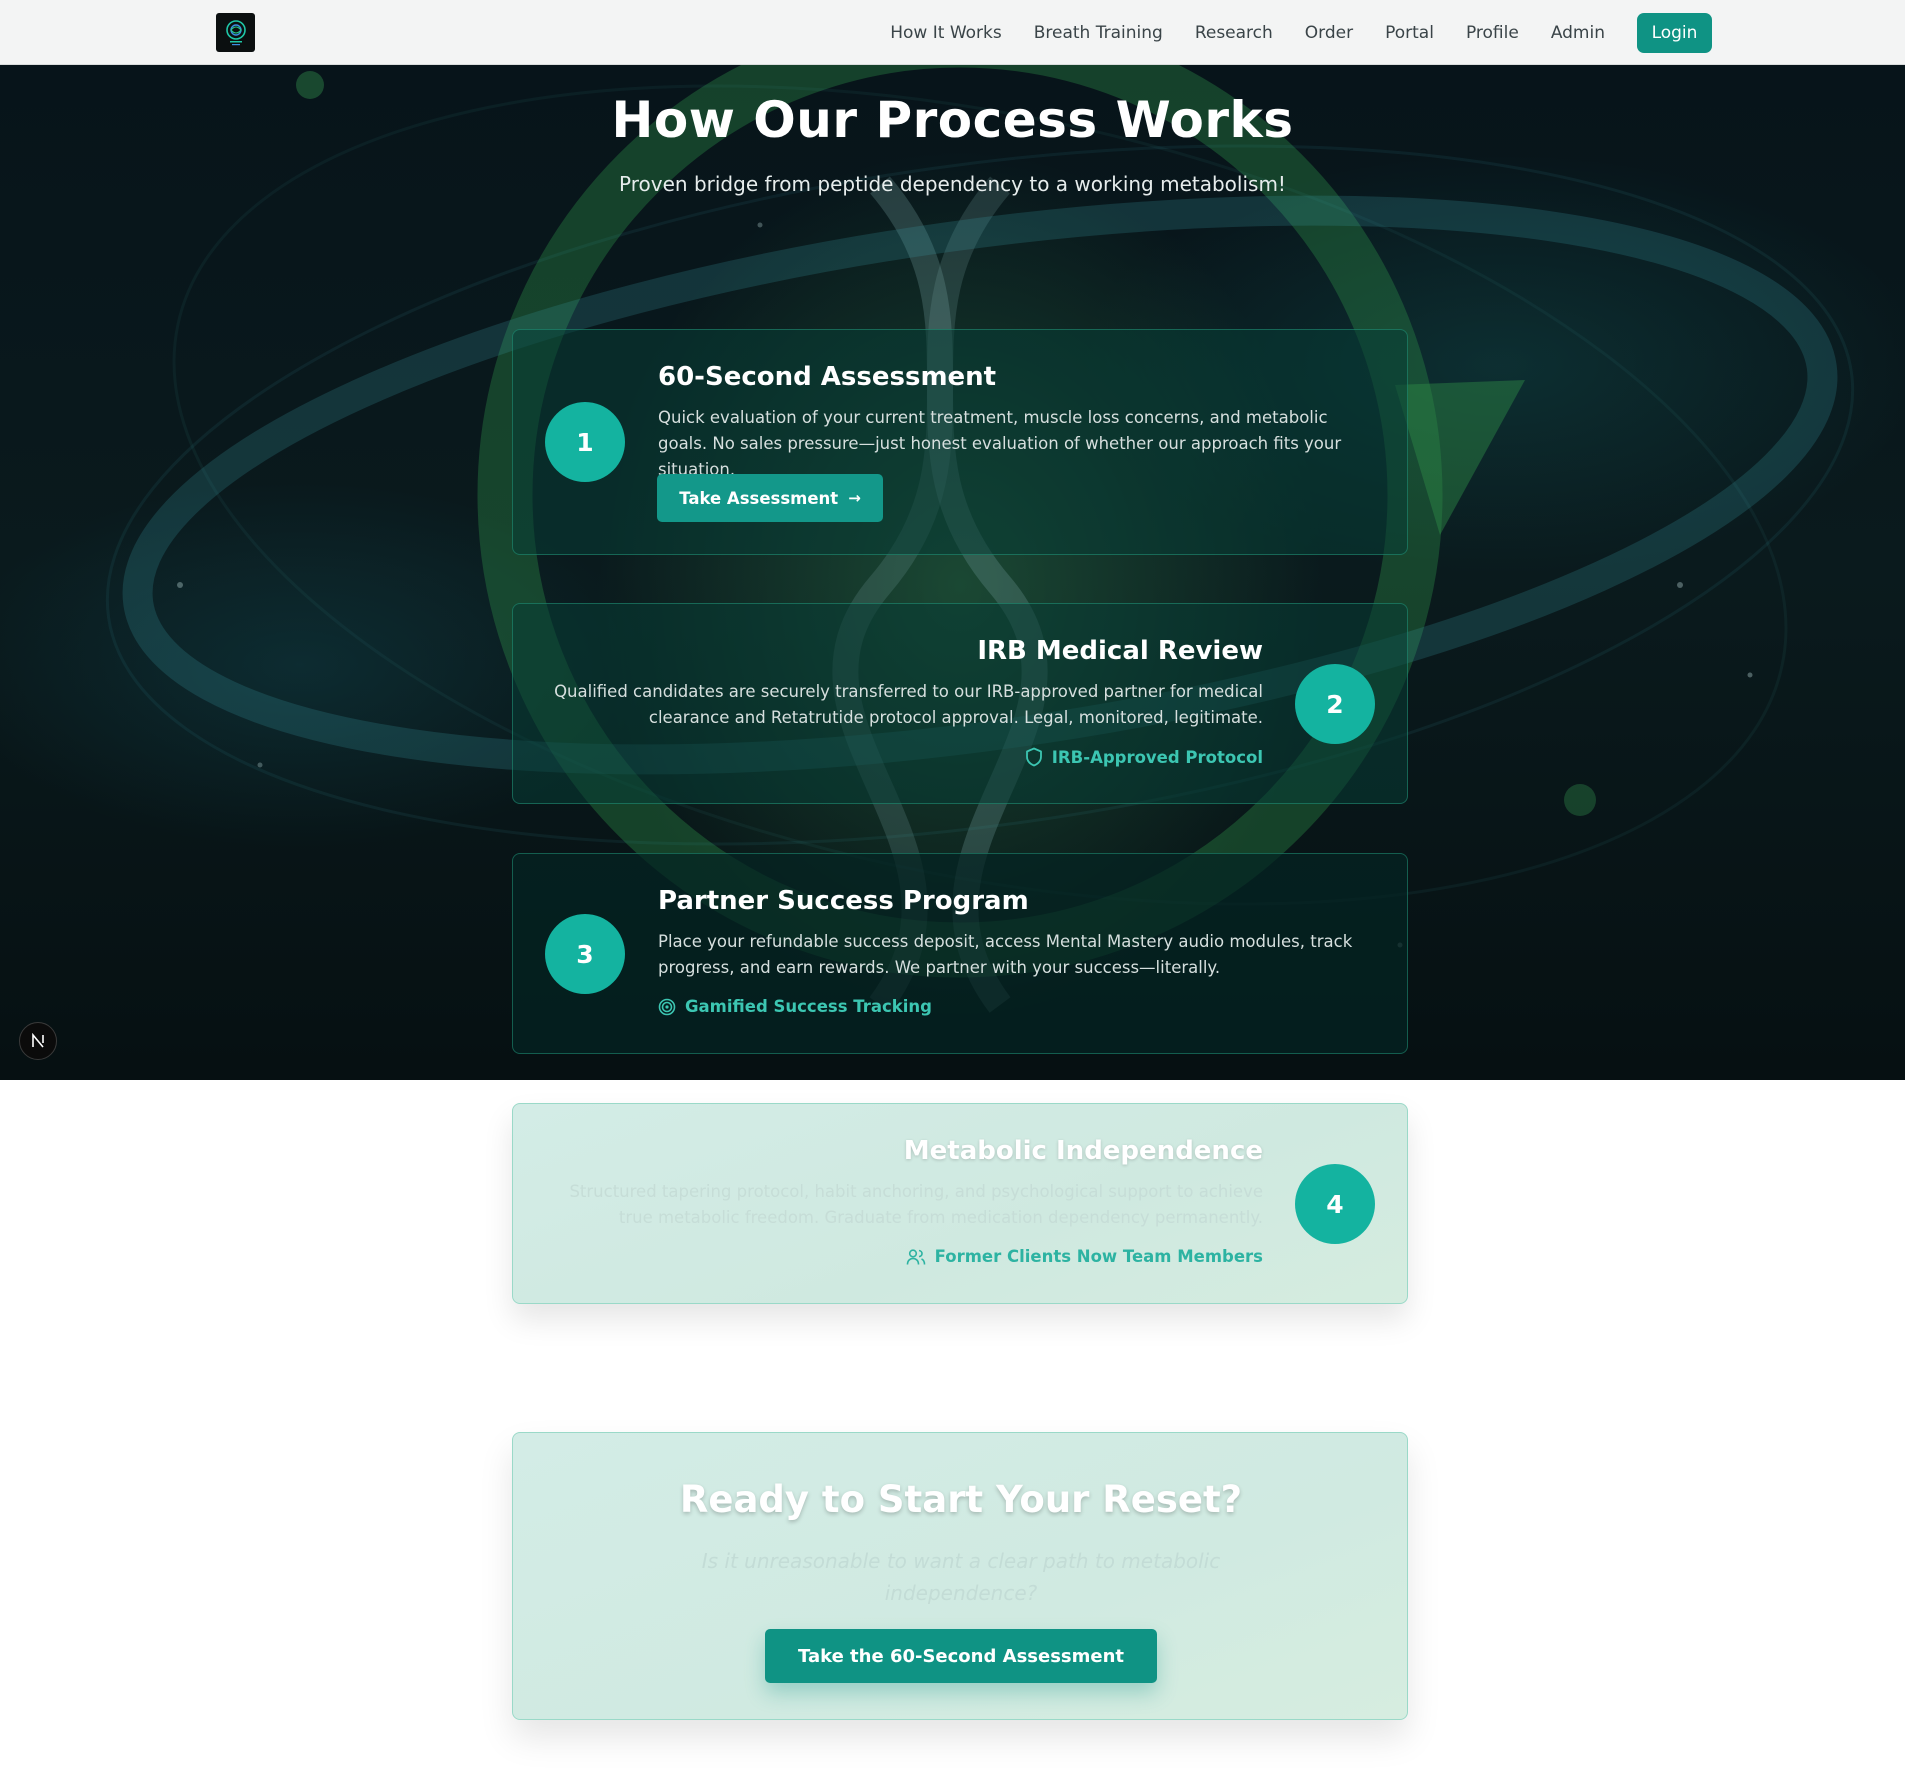 The height and width of the screenshot is (1784, 1905). What do you see at coordinates (843, 901) in the screenshot?
I see `step-title-3: Partner Success Program` at bounding box center [843, 901].